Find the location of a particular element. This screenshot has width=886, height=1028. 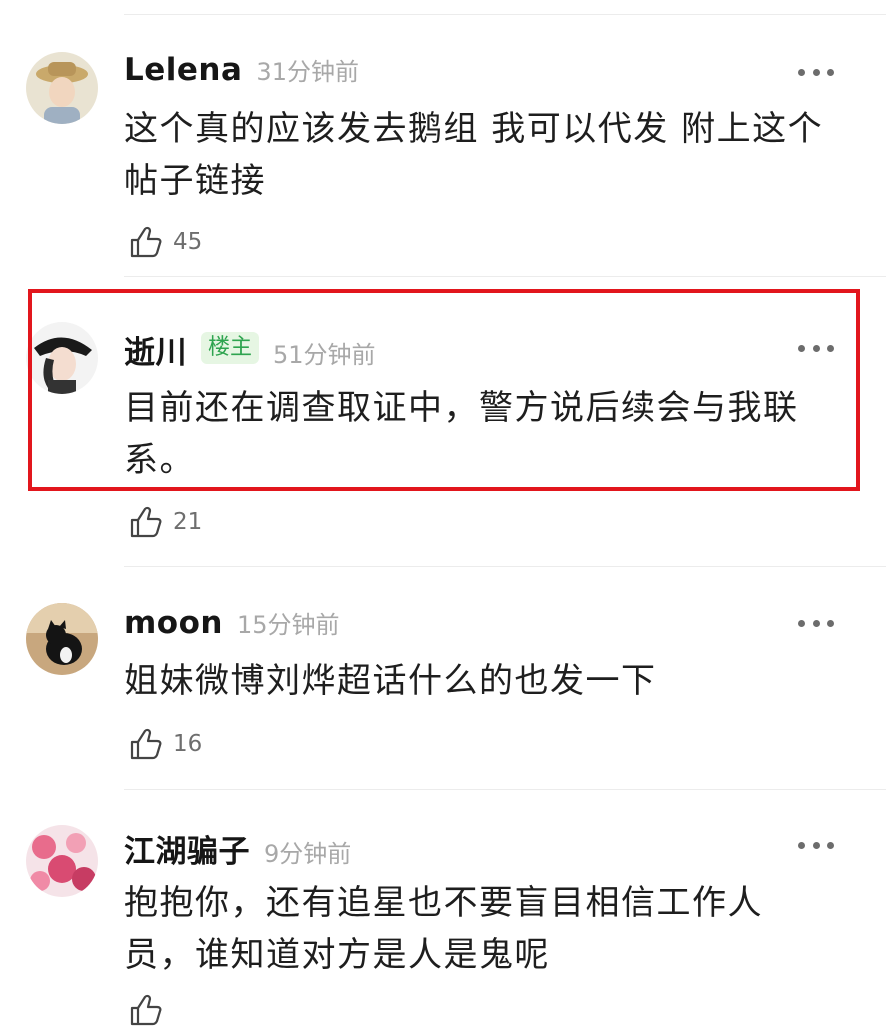

comment-header: 逝川 楼主 51分钟前 is located at coordinates (250, 349).